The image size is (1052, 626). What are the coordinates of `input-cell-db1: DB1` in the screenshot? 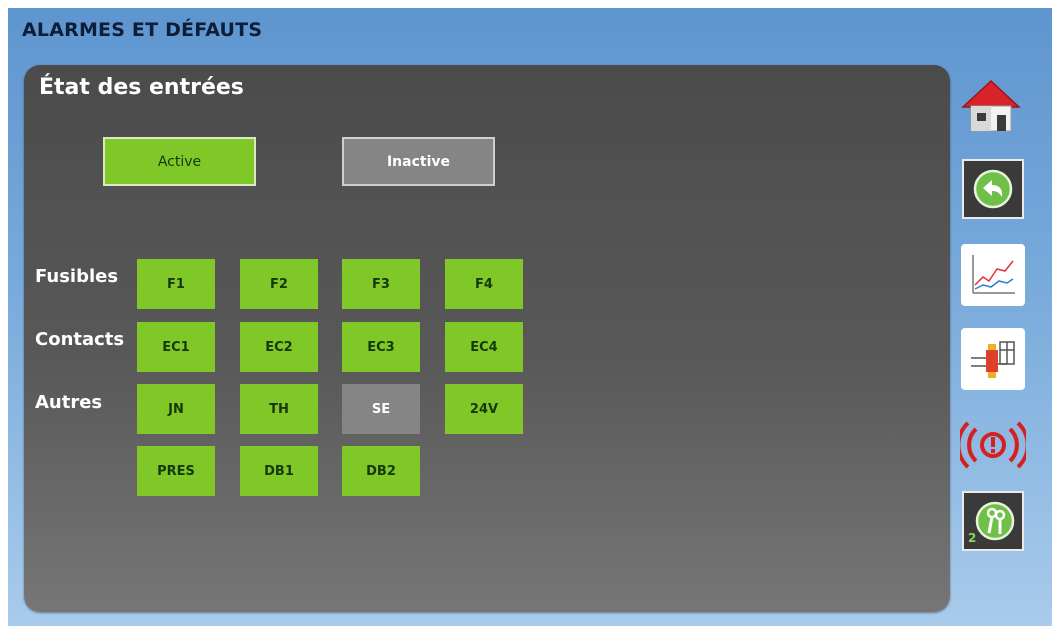 It's located at (279, 471).